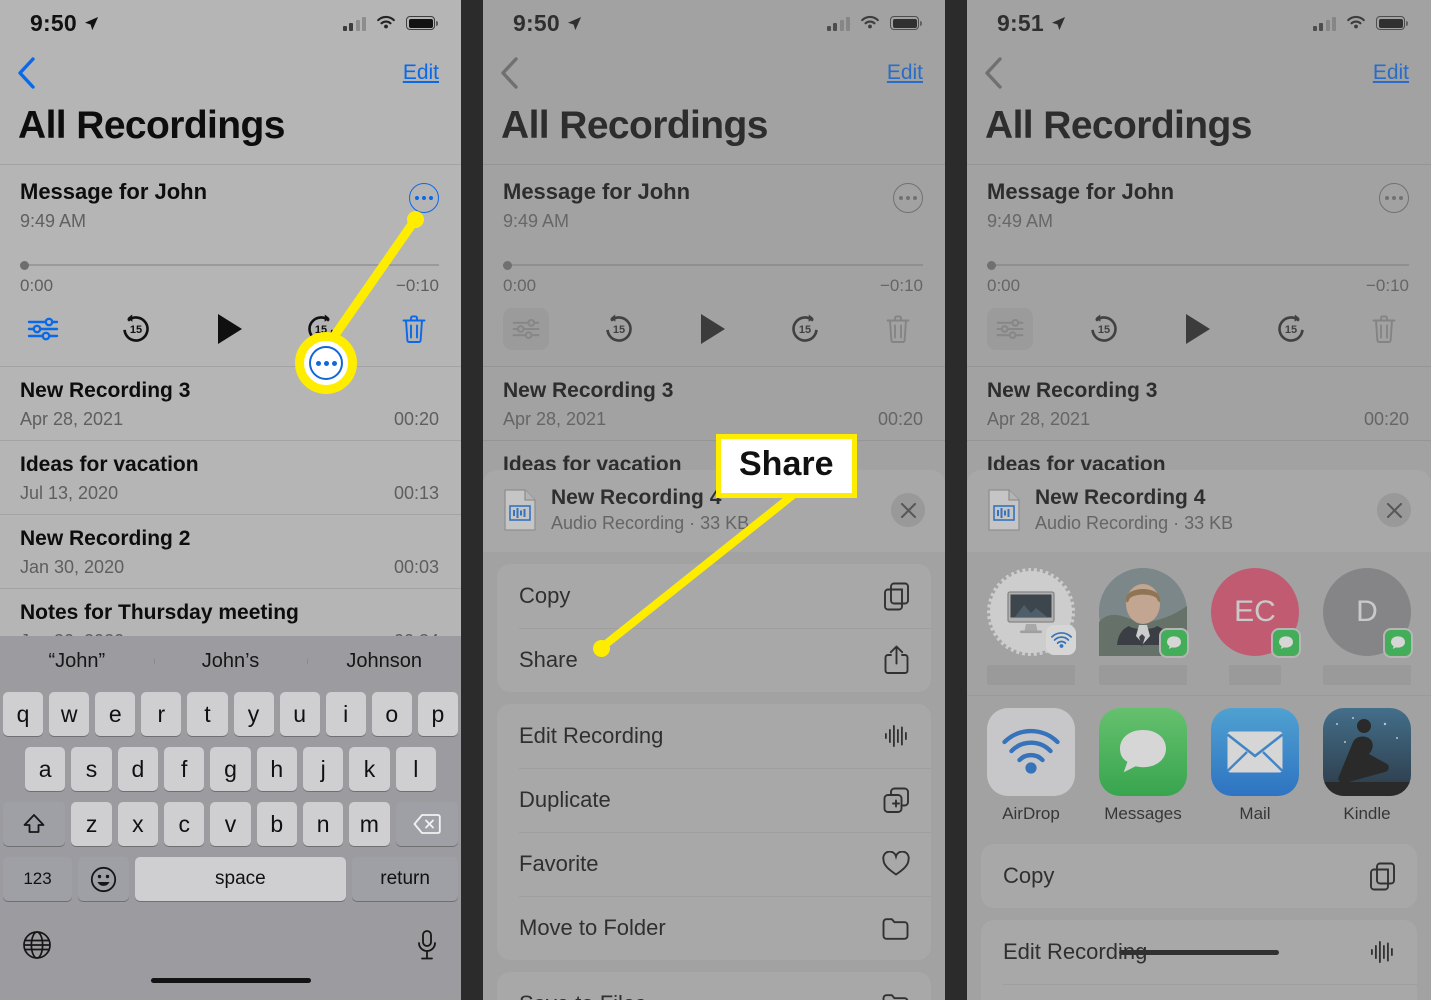  What do you see at coordinates (45, 769) in the screenshot?
I see `key-a: a` at bounding box center [45, 769].